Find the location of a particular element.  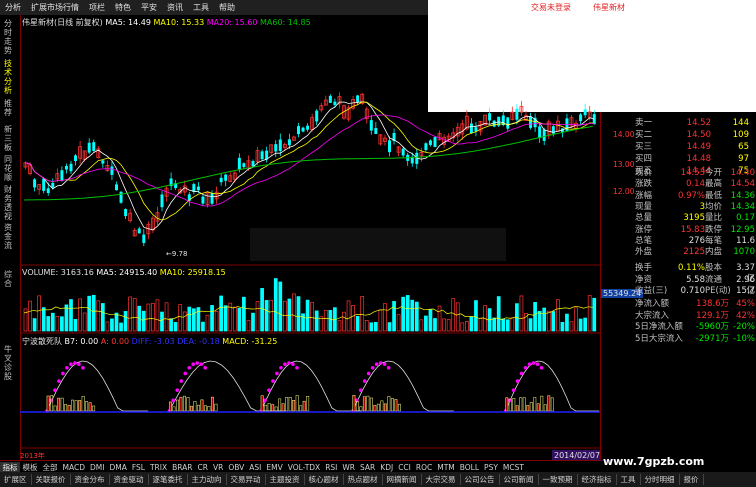

indicator-tab: MCST is located at coordinates (513, 467).